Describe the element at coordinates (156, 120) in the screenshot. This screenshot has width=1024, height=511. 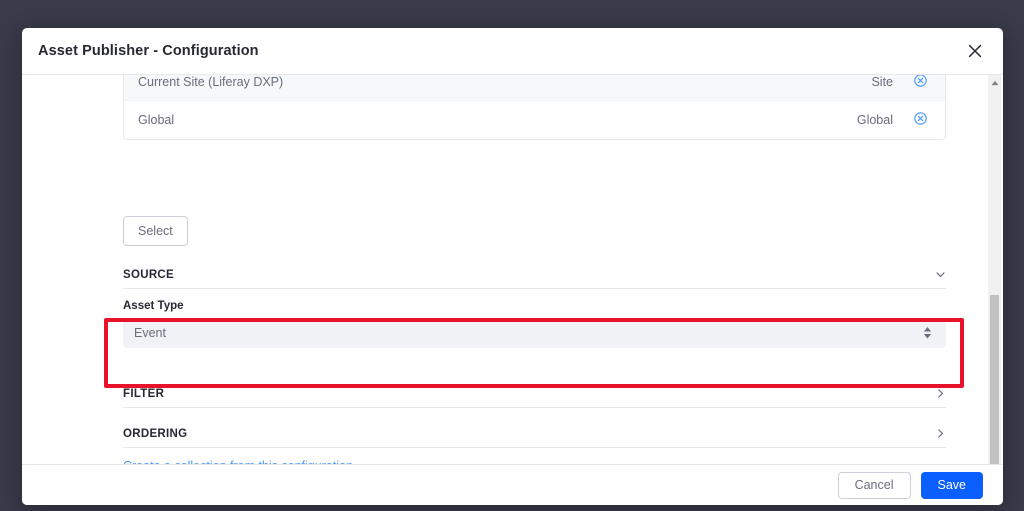
I see `scope-name: Global` at that location.